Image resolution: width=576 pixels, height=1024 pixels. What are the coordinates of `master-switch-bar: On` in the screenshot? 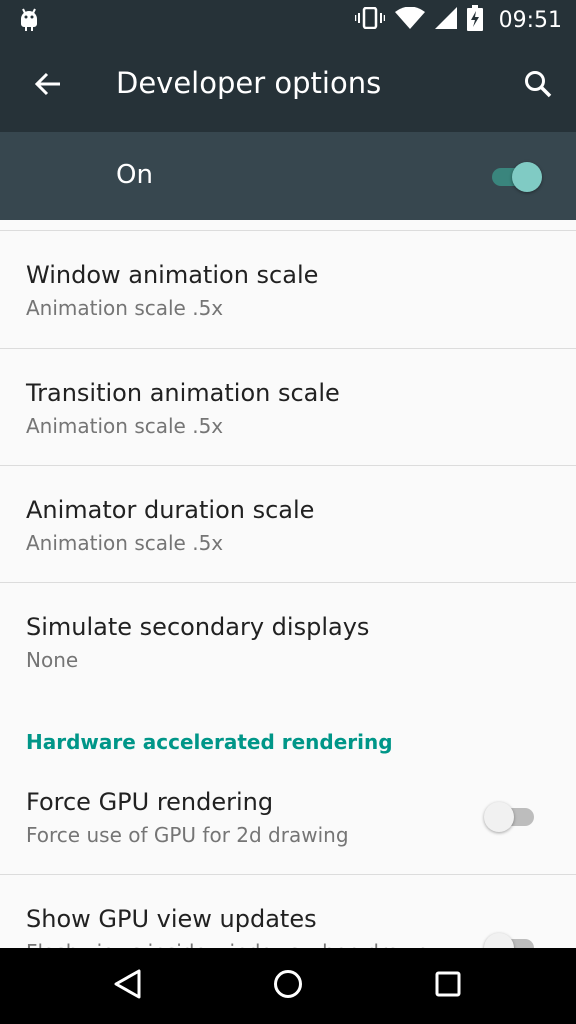 It's located at (288, 176).